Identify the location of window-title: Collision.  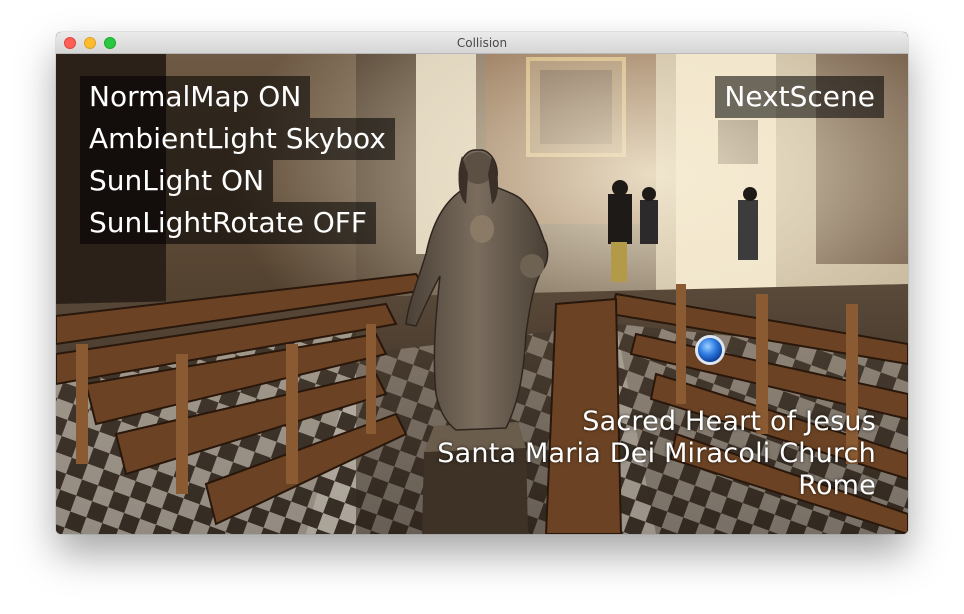
(482, 43).